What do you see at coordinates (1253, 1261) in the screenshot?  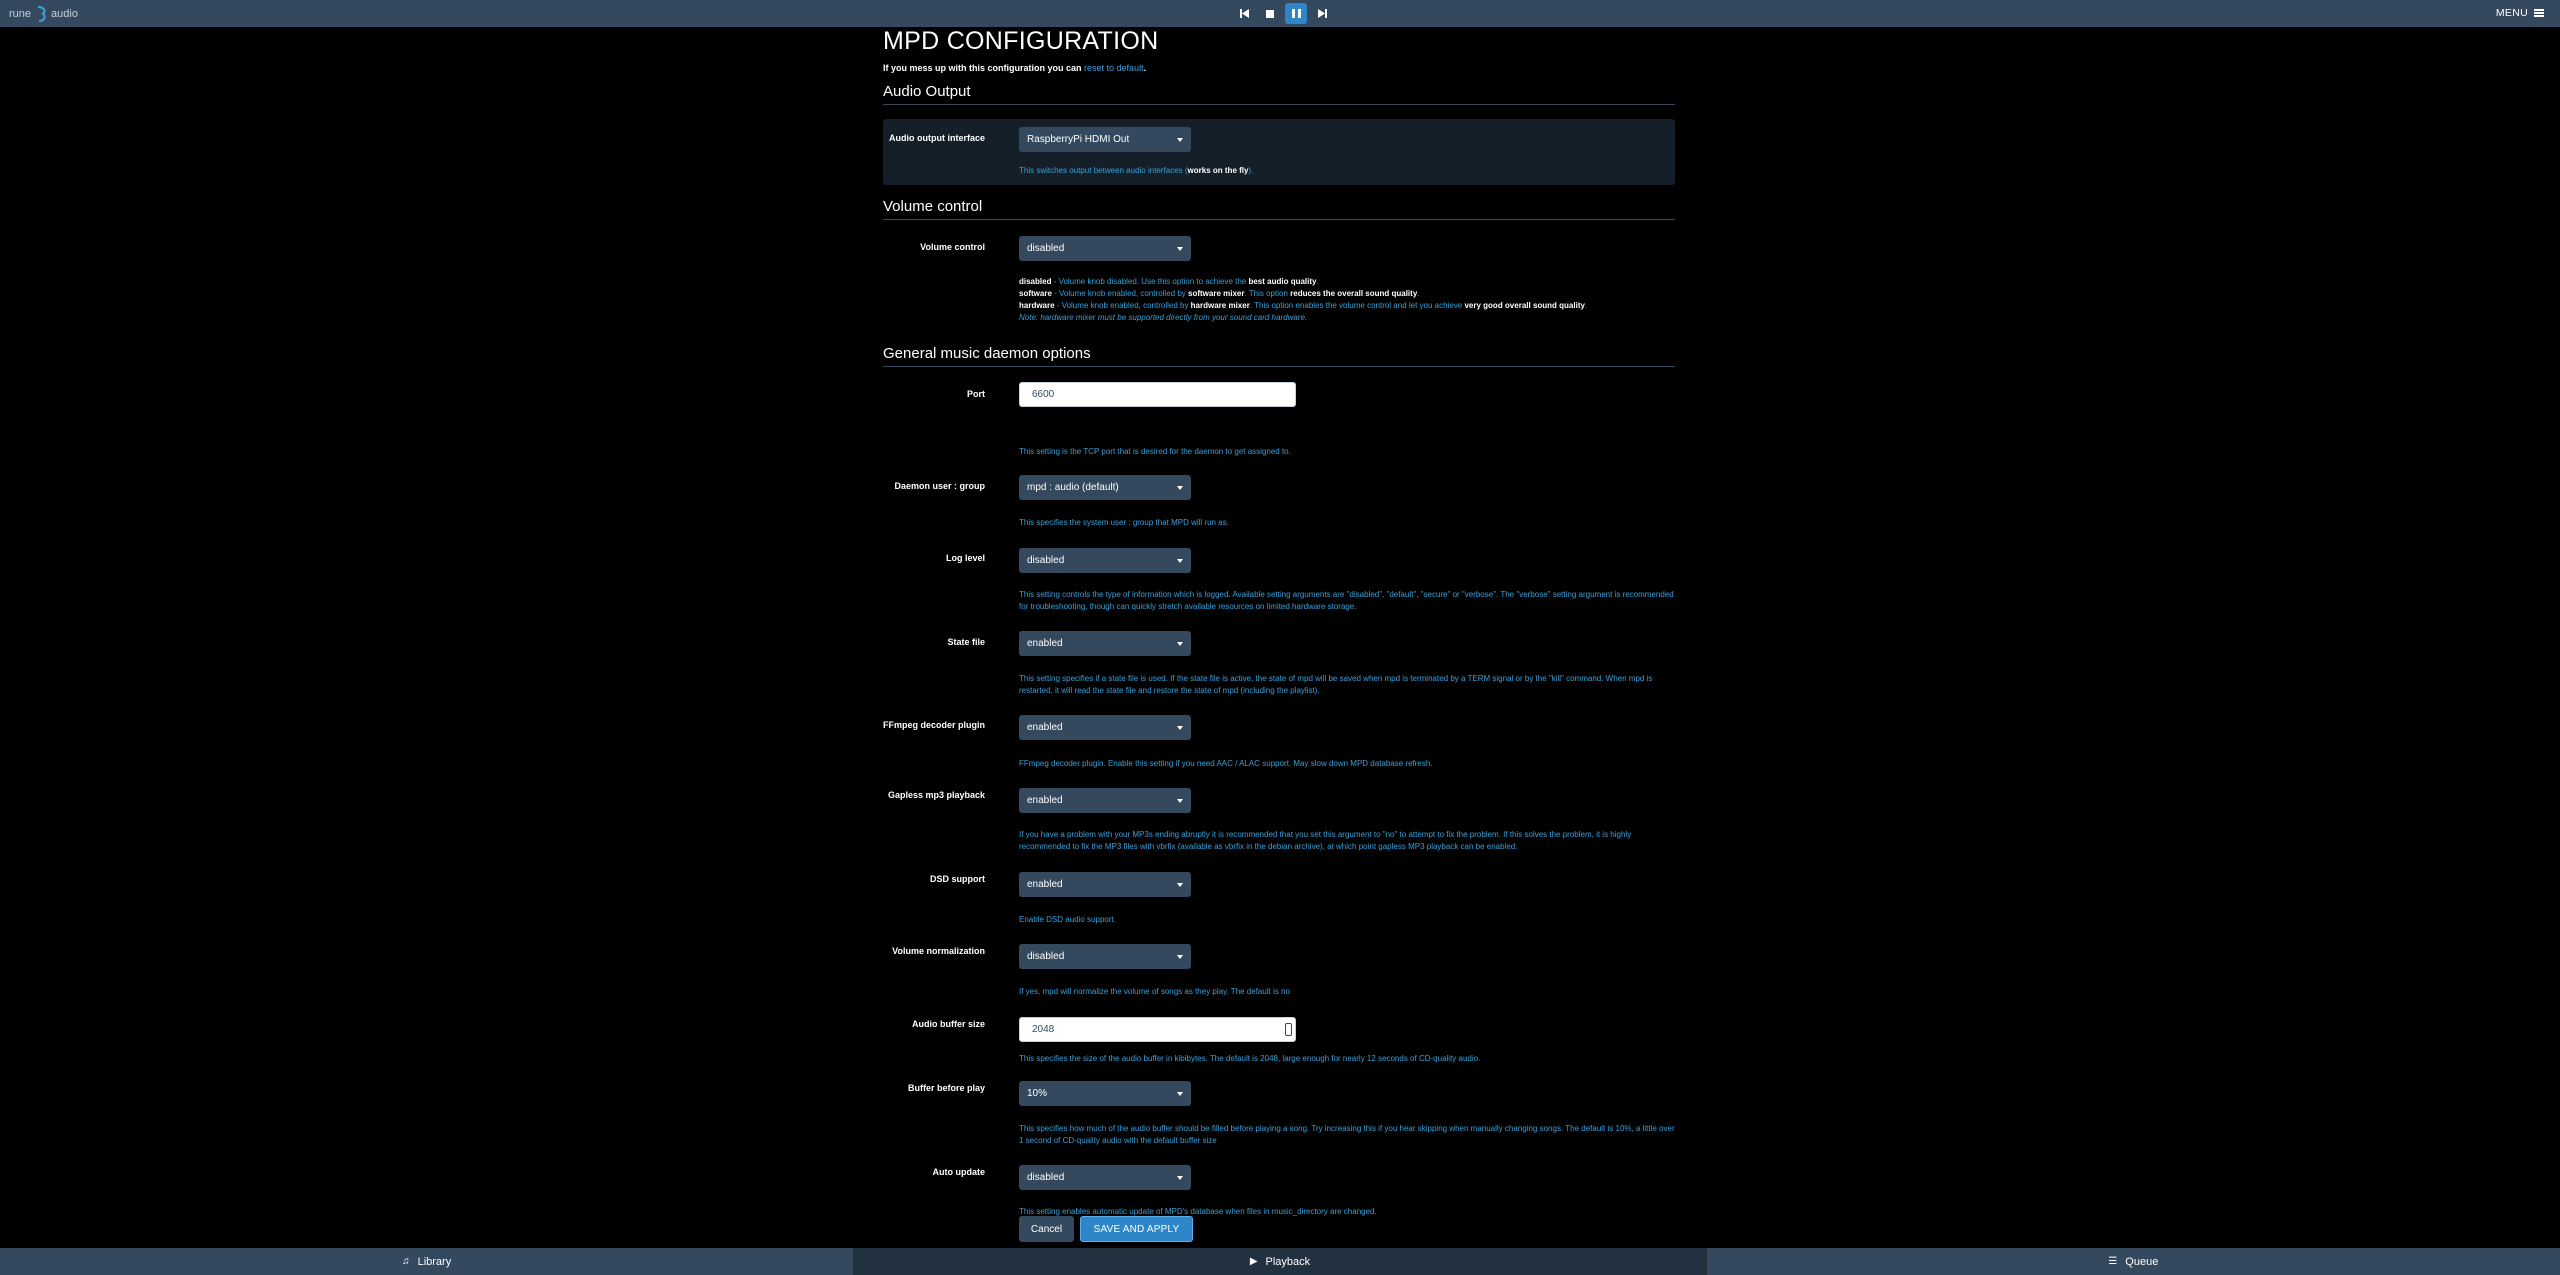 I see `play-icon: ▶` at bounding box center [1253, 1261].